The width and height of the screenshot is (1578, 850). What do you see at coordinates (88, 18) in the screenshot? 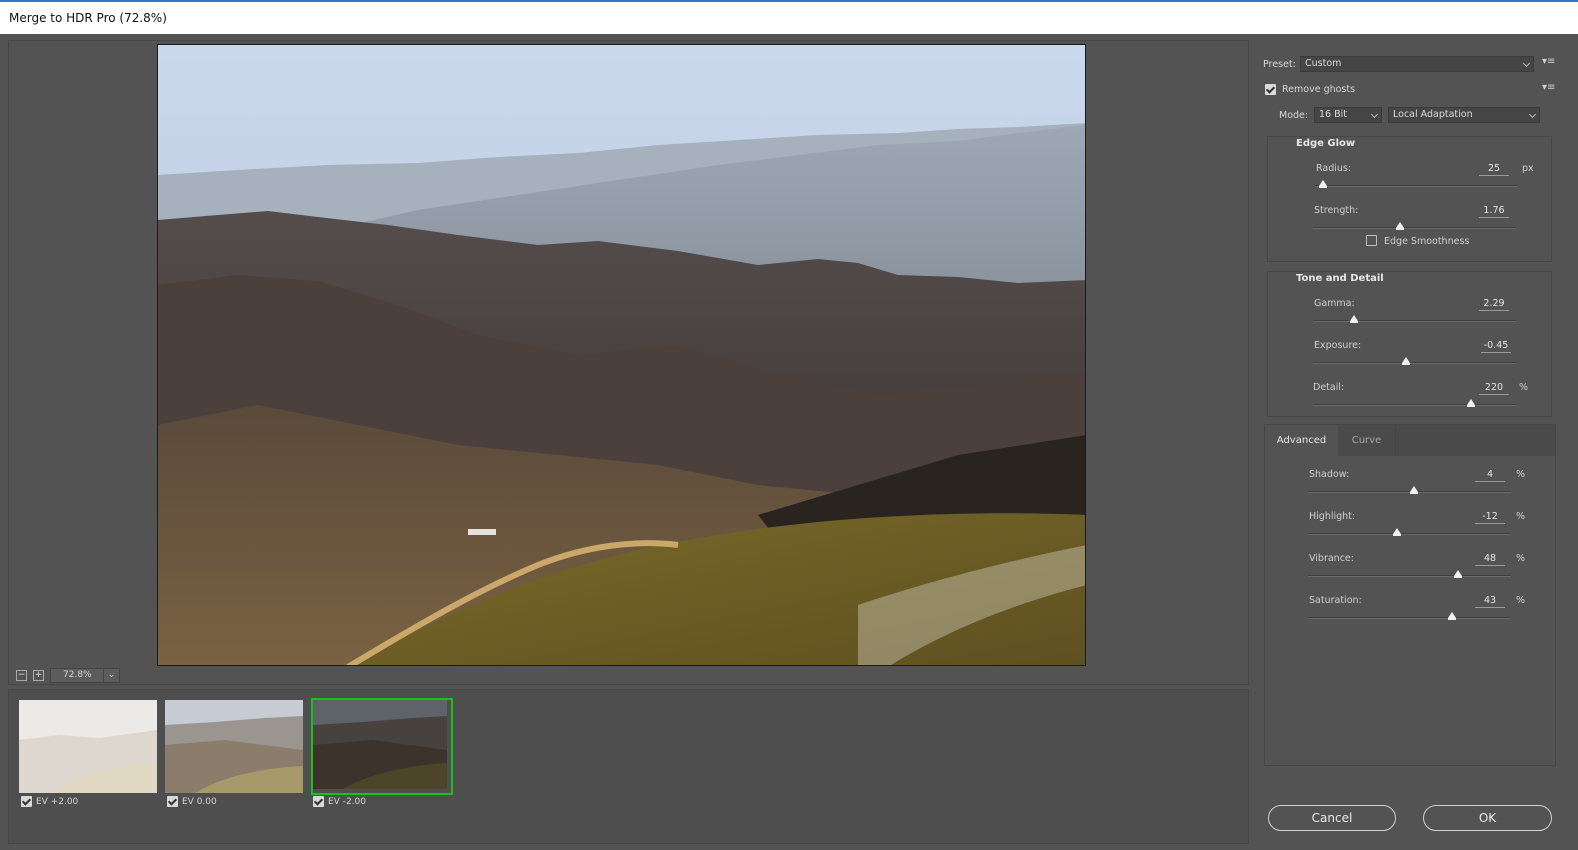
I see `window-title: Merge to HDR Pro (72.8%)` at bounding box center [88, 18].